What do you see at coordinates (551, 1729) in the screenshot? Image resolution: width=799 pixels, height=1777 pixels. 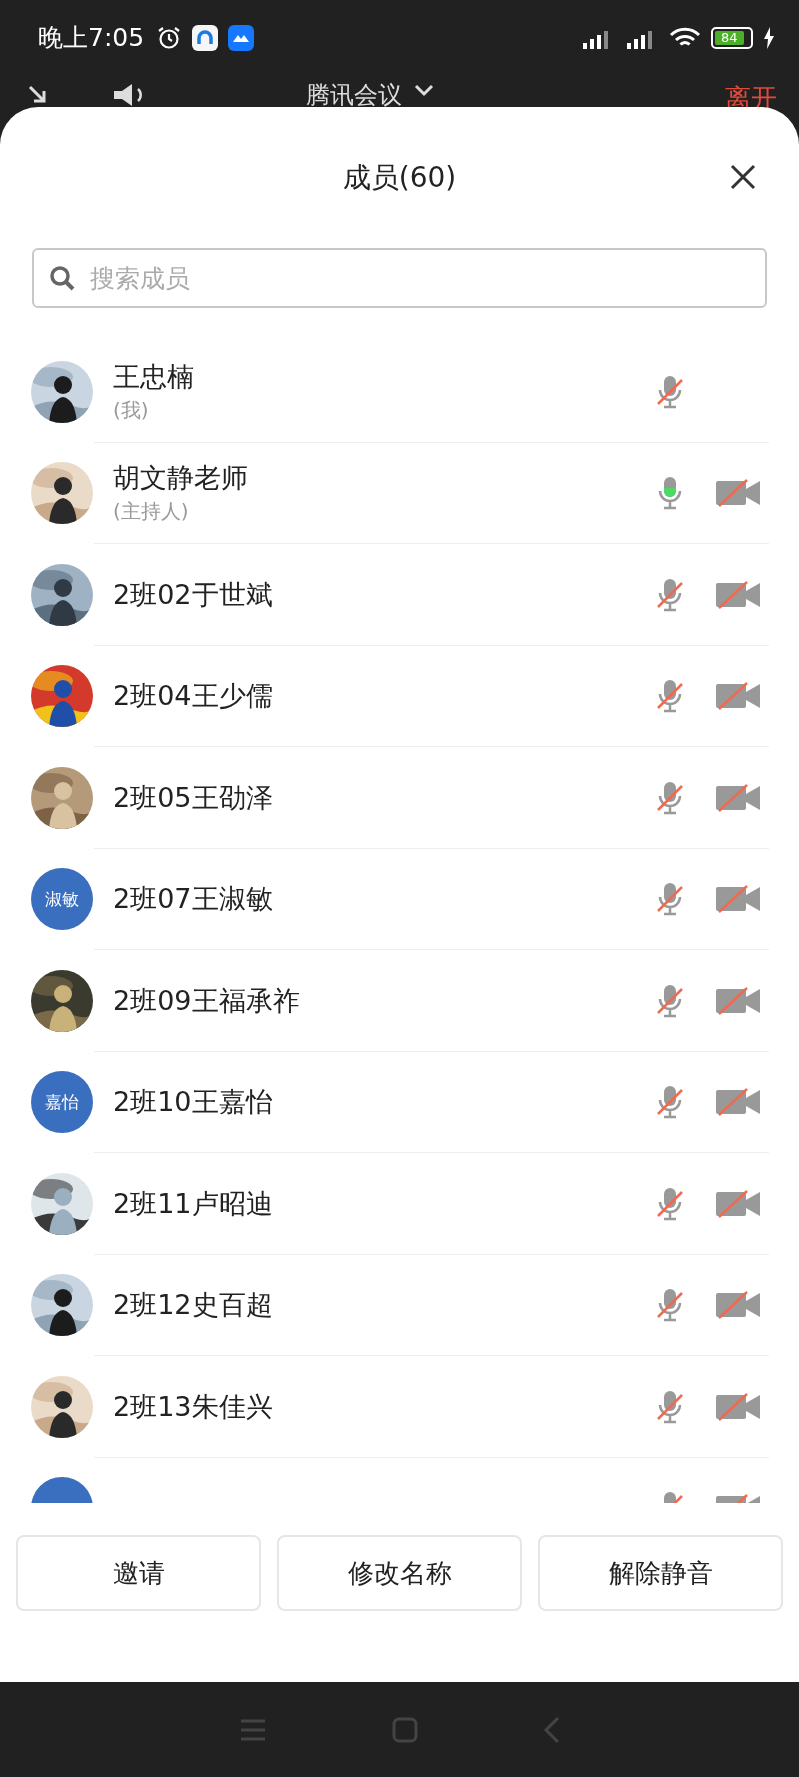 I see `back-icon` at bounding box center [551, 1729].